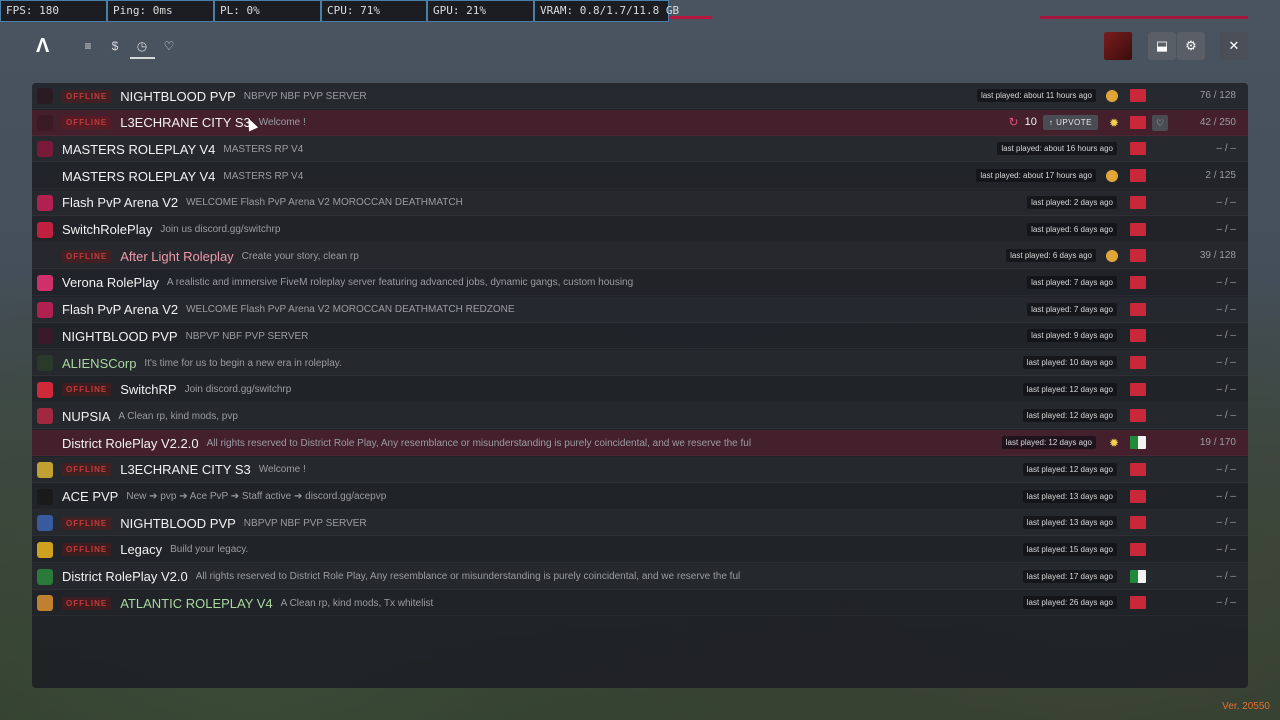 Image resolution: width=1280 pixels, height=720 pixels. I want to click on server-info: MASTERS ROLEPLAY V4 MASTERS RP V4, so click(182, 149).